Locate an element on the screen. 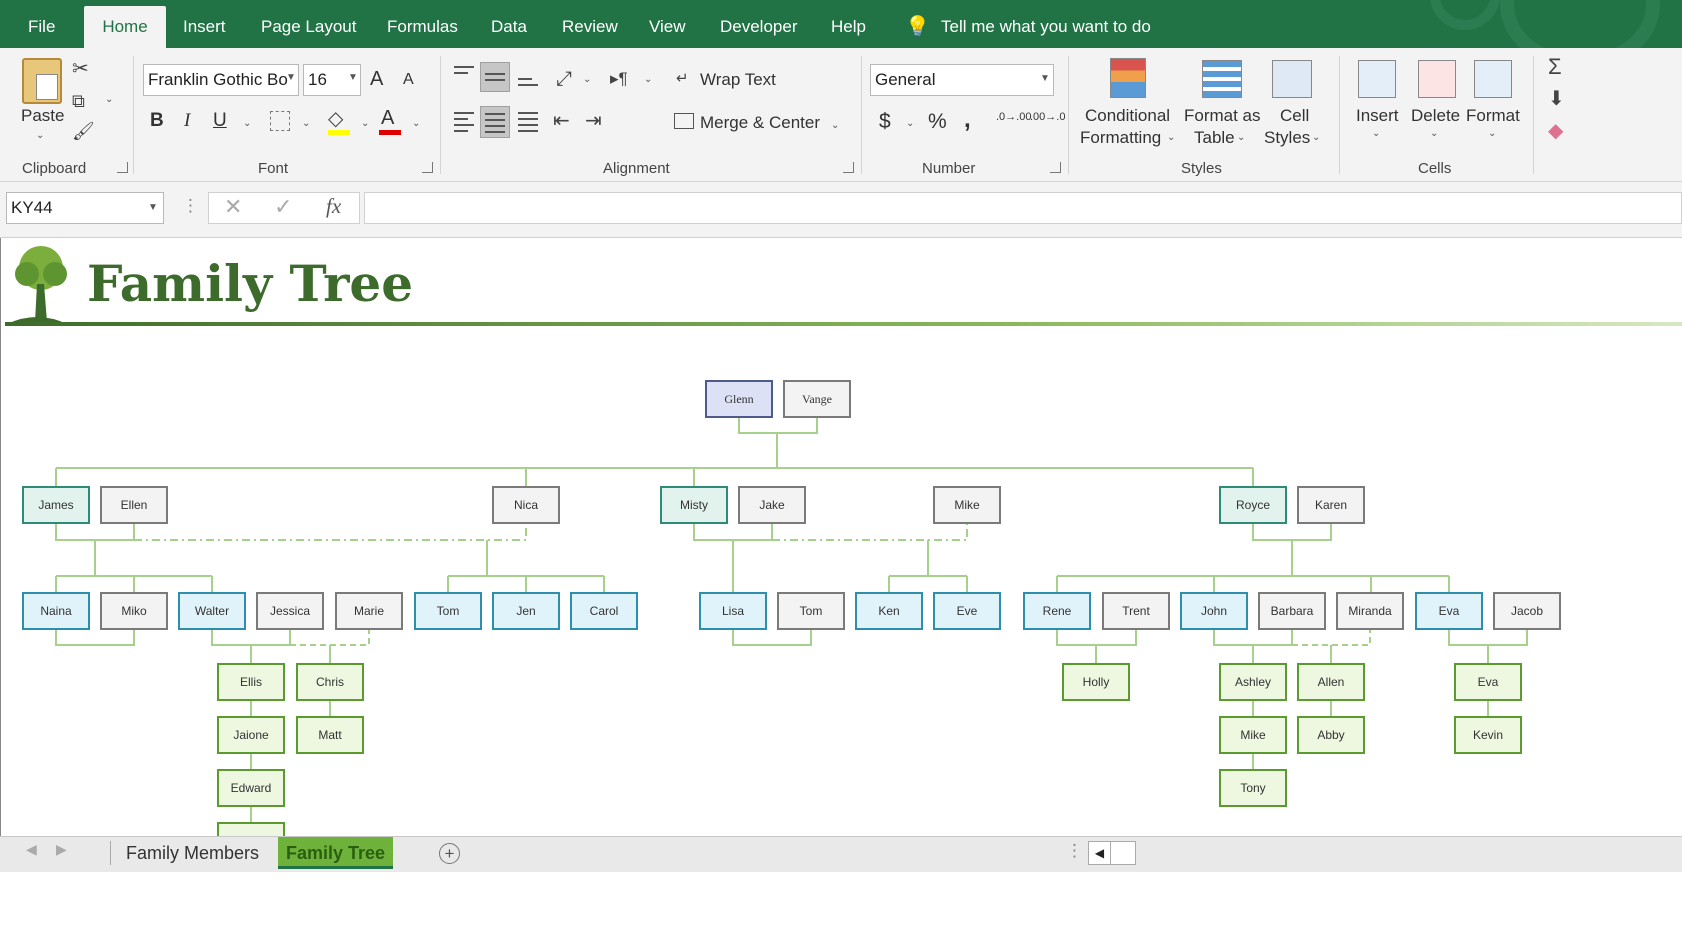 The height and width of the screenshot is (932, 1682). borders-icon is located at coordinates (280, 121).